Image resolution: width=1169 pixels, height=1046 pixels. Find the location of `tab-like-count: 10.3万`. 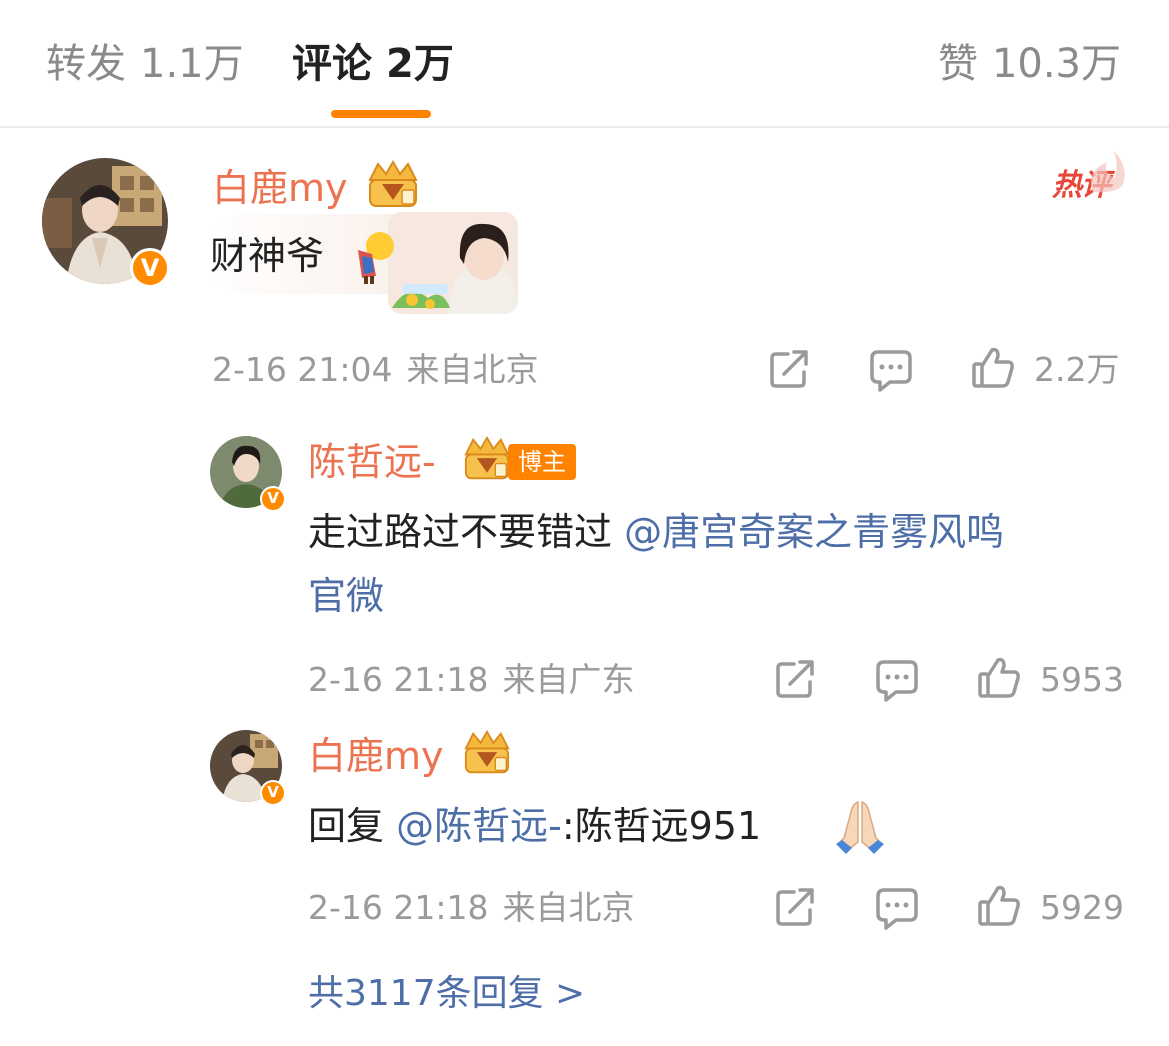

tab-like-count: 10.3万 is located at coordinates (1056, 64).